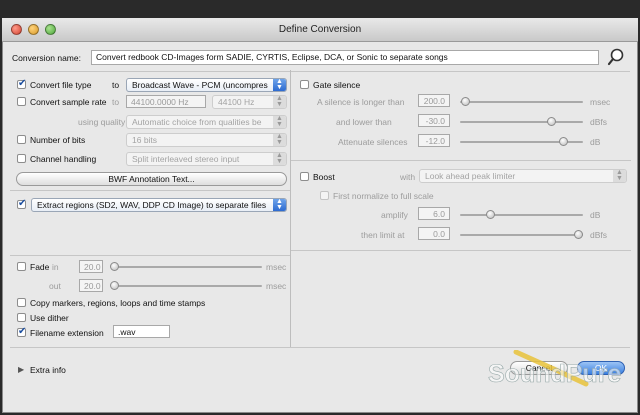 This screenshot has width=640, height=415. I want to click on fade-out-slider, so click(186, 285).